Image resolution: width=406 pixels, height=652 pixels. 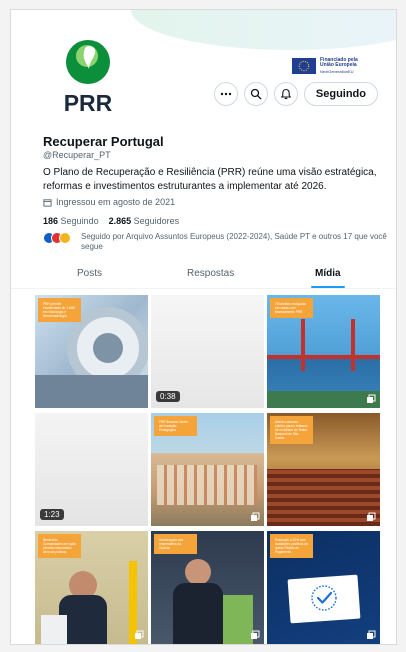 I want to click on eu-line-2: União Europeia, so click(x=338, y=65).